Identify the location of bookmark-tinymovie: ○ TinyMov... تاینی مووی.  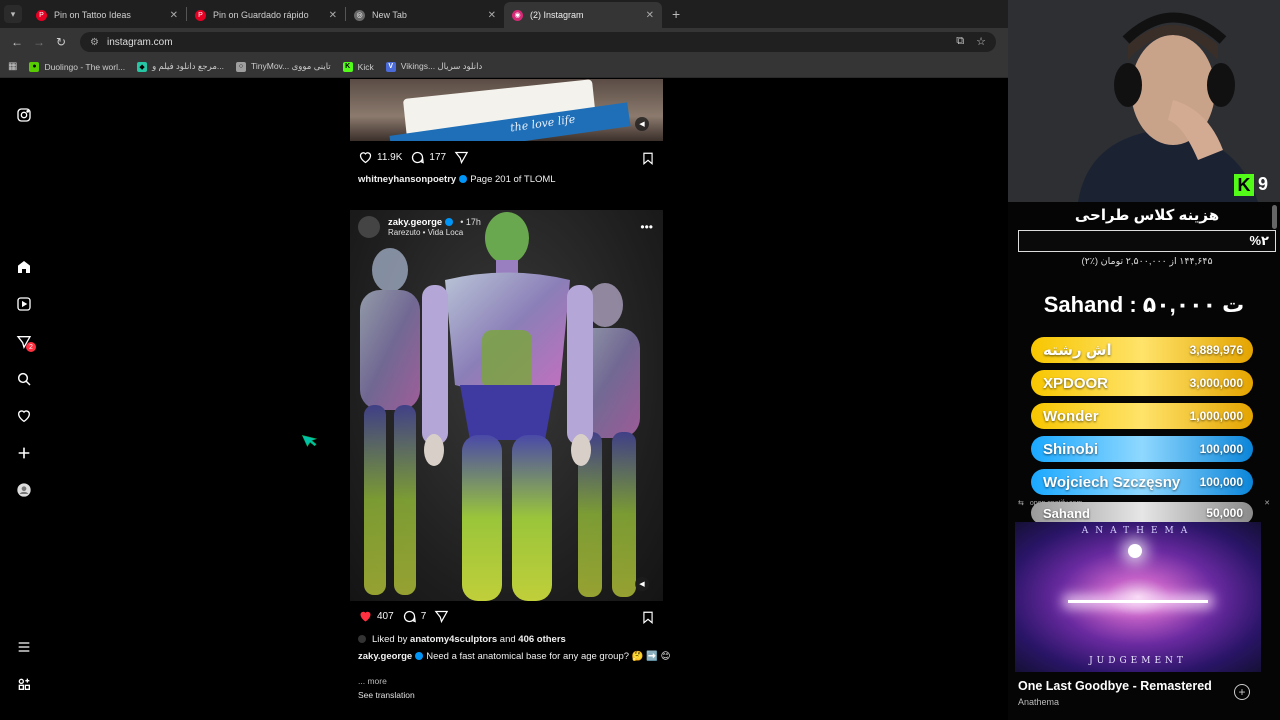
(283, 66).